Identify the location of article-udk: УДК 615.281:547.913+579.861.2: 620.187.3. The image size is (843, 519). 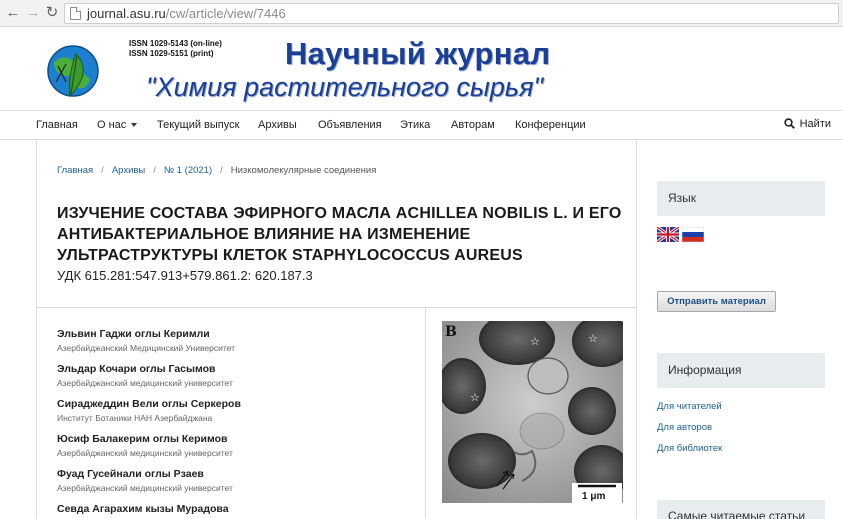
(185, 275).